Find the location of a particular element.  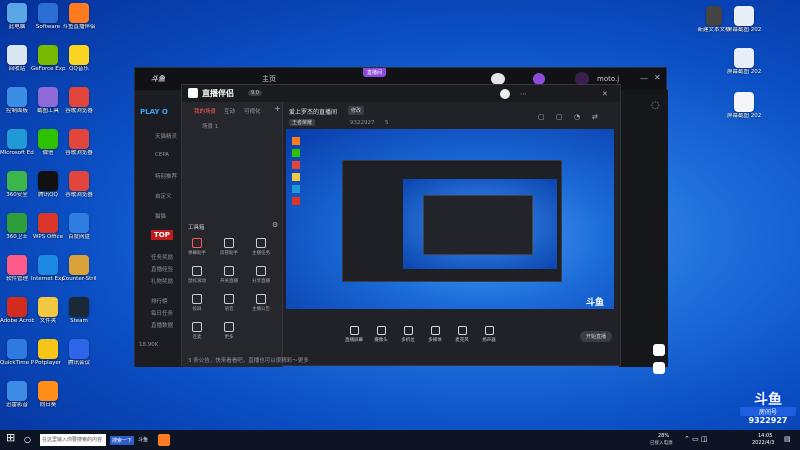

control-icon is located at coordinates (435, 330).